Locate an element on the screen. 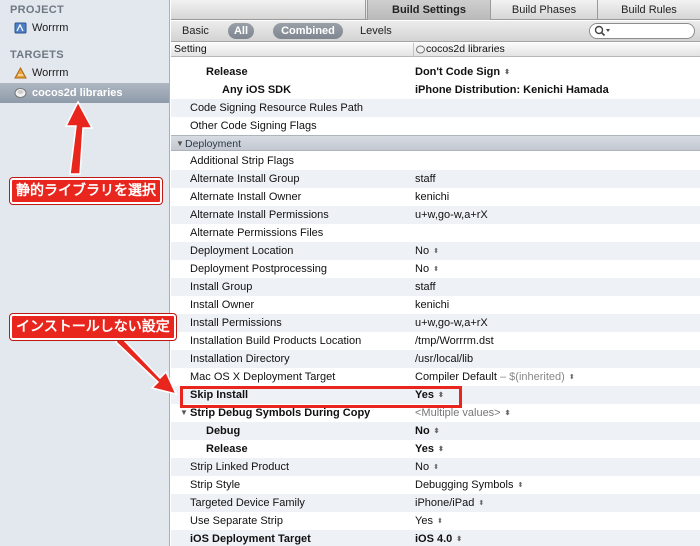  setting-name: Any iOS SDK is located at coordinates (257, 90).